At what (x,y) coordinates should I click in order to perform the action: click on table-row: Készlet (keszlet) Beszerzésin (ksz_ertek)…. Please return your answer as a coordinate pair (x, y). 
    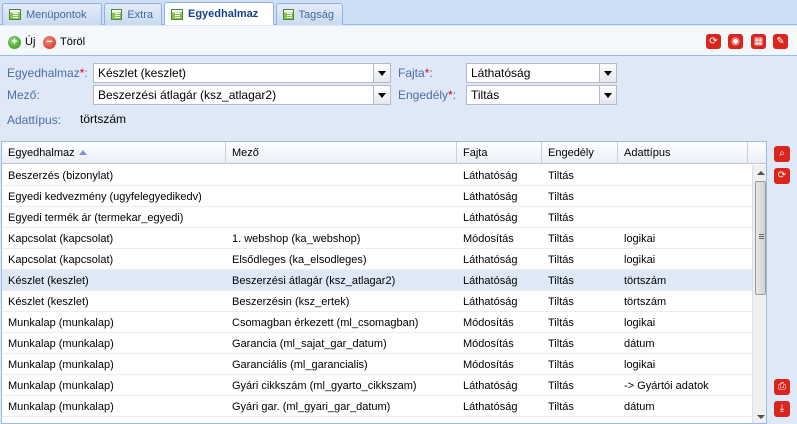
    Looking at the image, I should click on (377, 301).